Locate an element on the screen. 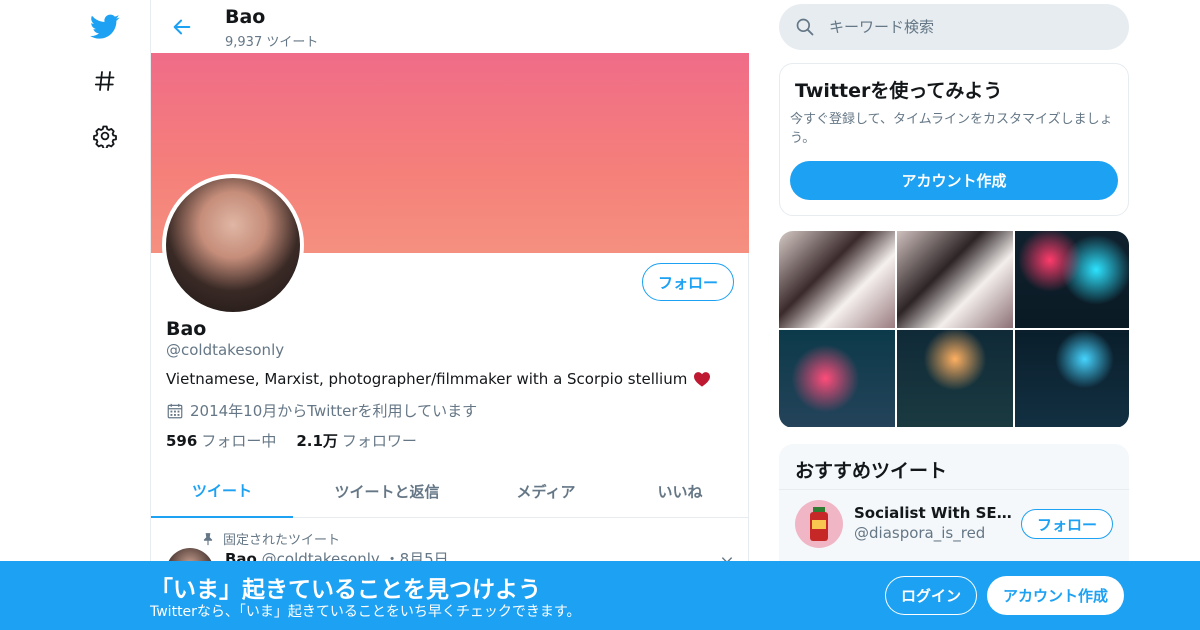 The width and height of the screenshot is (1200, 630). calendar-icon is located at coordinates (175, 410).